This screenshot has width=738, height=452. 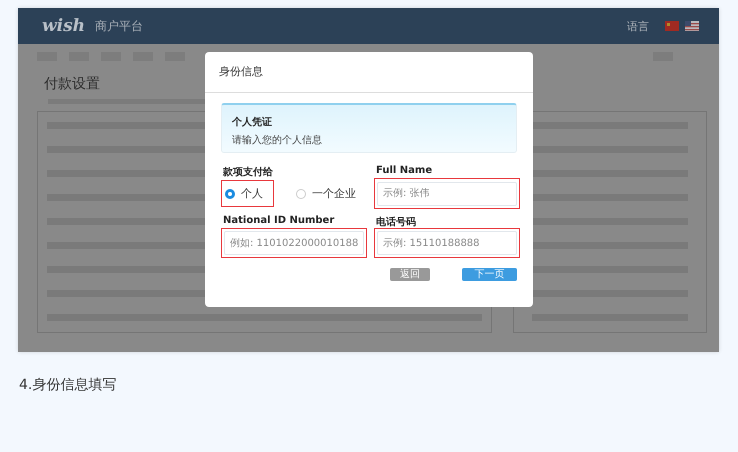 I want to click on input-field: 示例: 张伟, so click(x=447, y=194).